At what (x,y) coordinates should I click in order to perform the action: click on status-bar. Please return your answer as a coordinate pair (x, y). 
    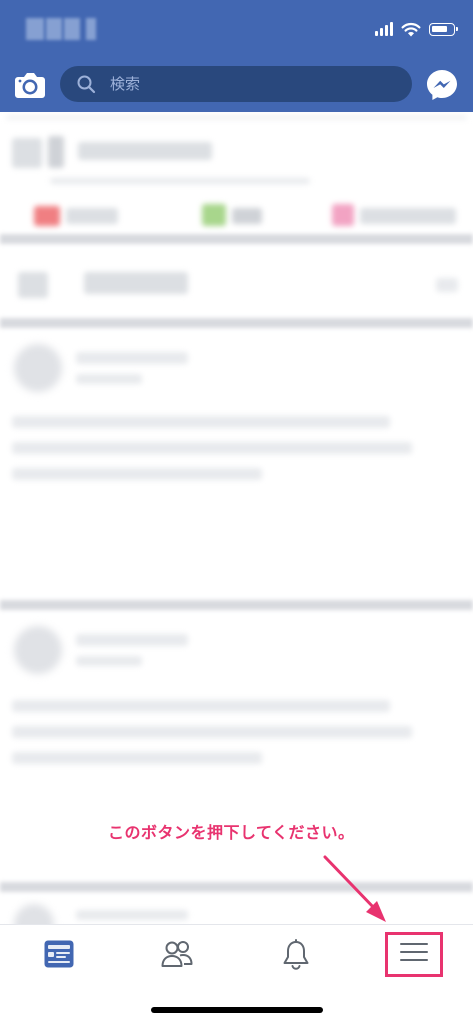
    Looking at the image, I should click on (236, 28).